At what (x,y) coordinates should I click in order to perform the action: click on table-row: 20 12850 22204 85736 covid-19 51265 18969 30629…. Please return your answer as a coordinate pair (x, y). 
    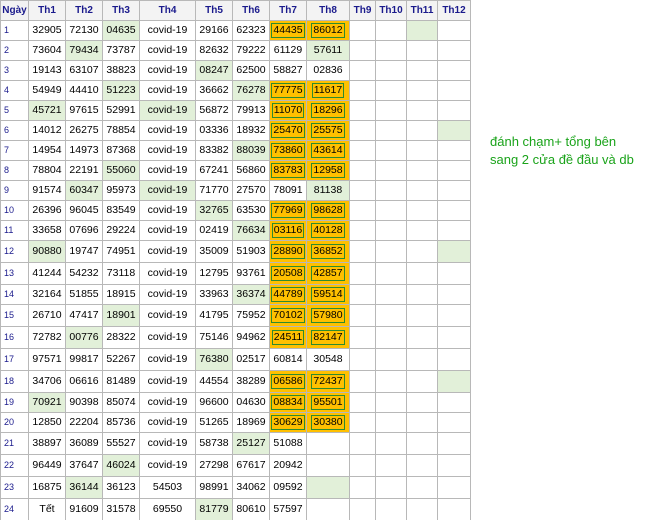
    Looking at the image, I should click on (235, 422).